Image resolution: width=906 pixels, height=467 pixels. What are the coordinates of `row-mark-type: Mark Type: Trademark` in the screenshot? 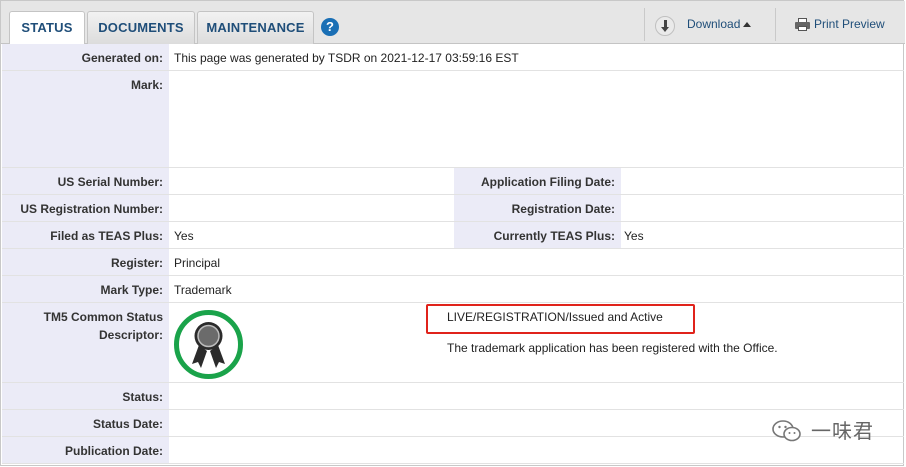 It's located at (453, 289).